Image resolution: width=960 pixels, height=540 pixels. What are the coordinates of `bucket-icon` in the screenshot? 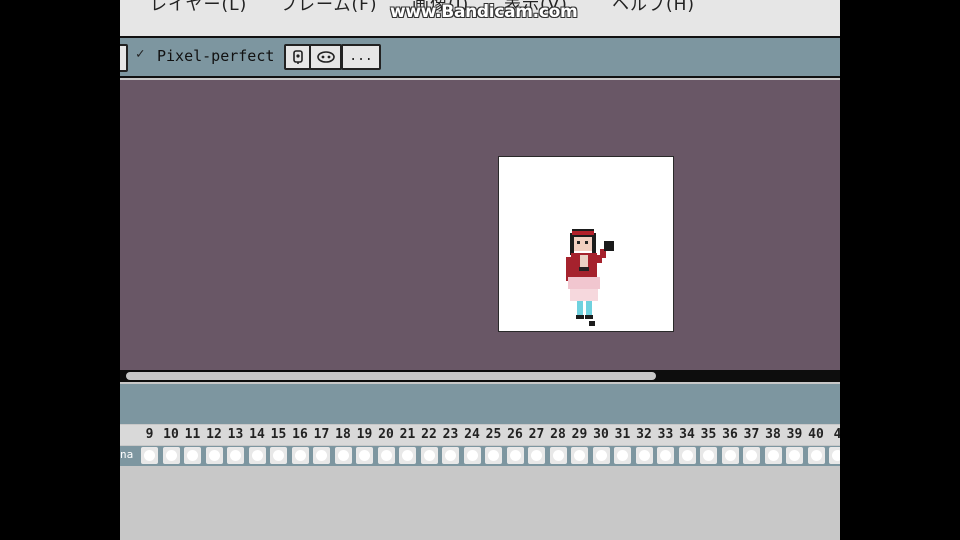 It's located at (297, 57).